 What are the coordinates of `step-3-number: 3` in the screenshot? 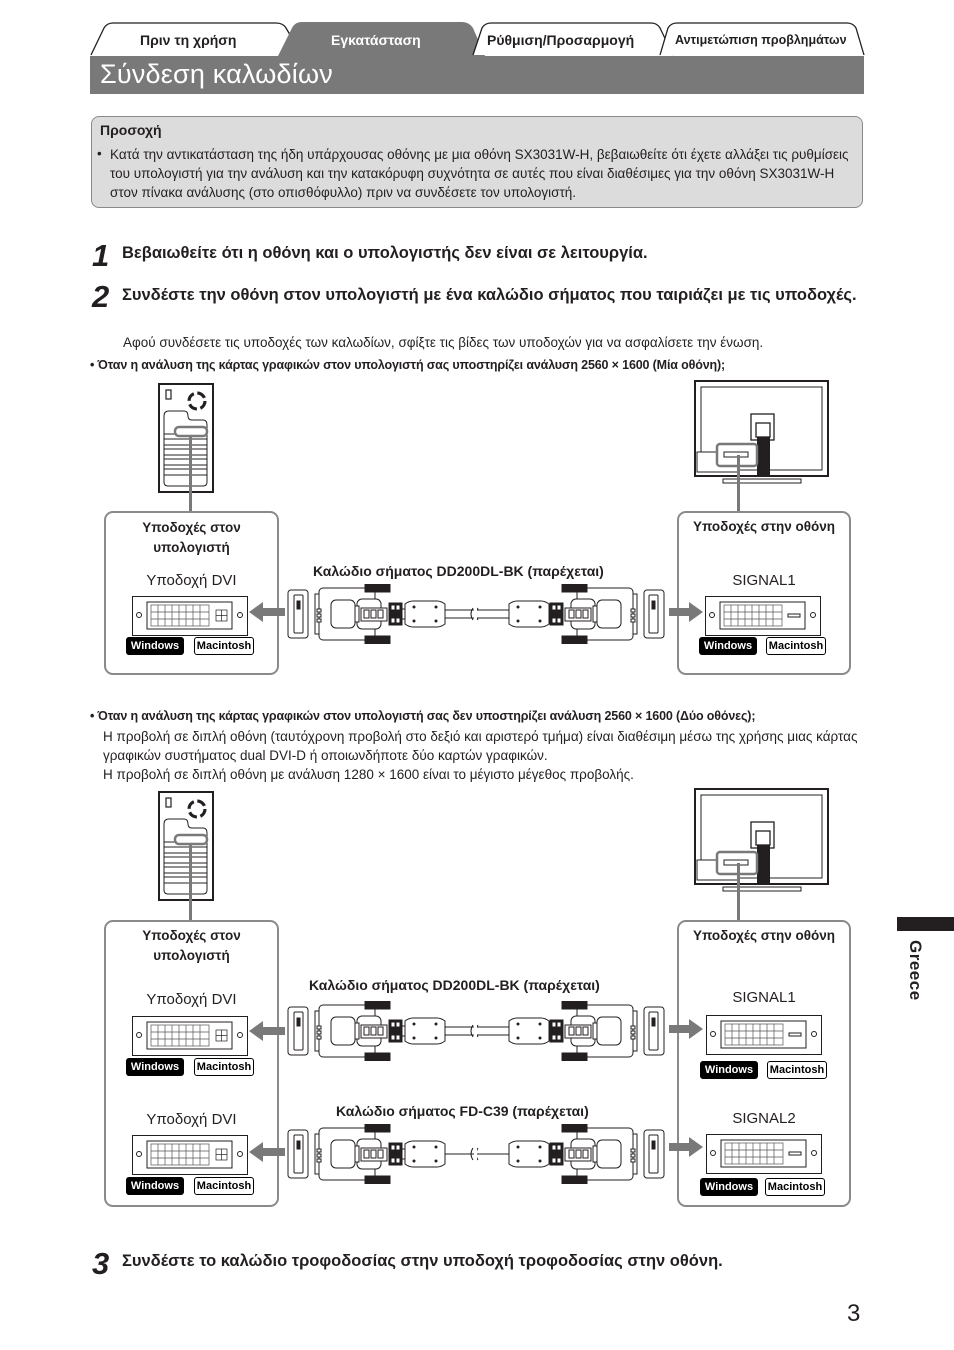 It's located at (101, 1263).